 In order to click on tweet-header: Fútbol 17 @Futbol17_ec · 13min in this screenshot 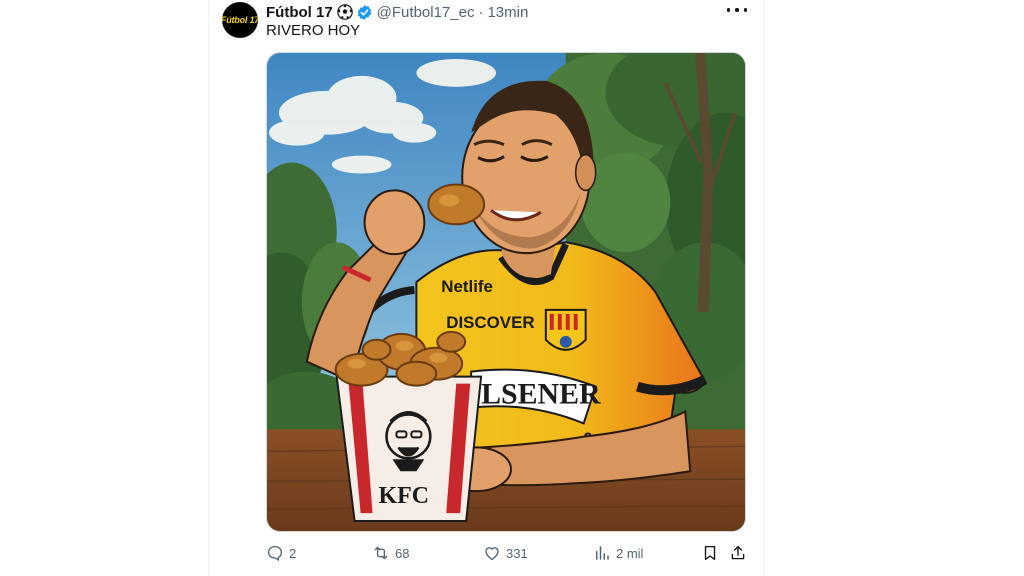, I will do `click(397, 12)`.